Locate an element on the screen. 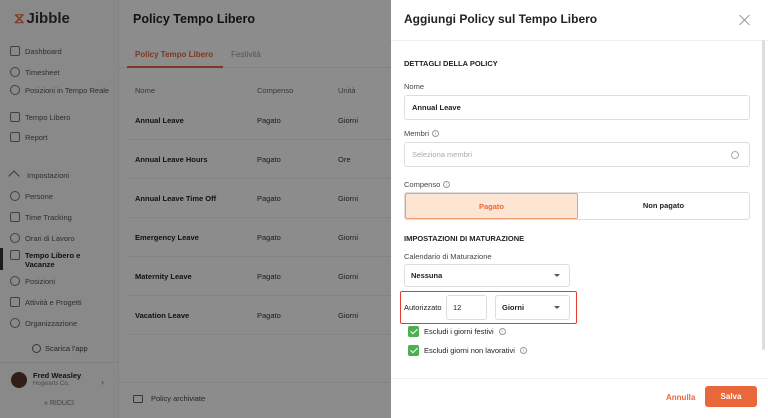 This screenshot has height=418, width=768. compenso-toggle: Pagato Non pagato is located at coordinates (577, 206).